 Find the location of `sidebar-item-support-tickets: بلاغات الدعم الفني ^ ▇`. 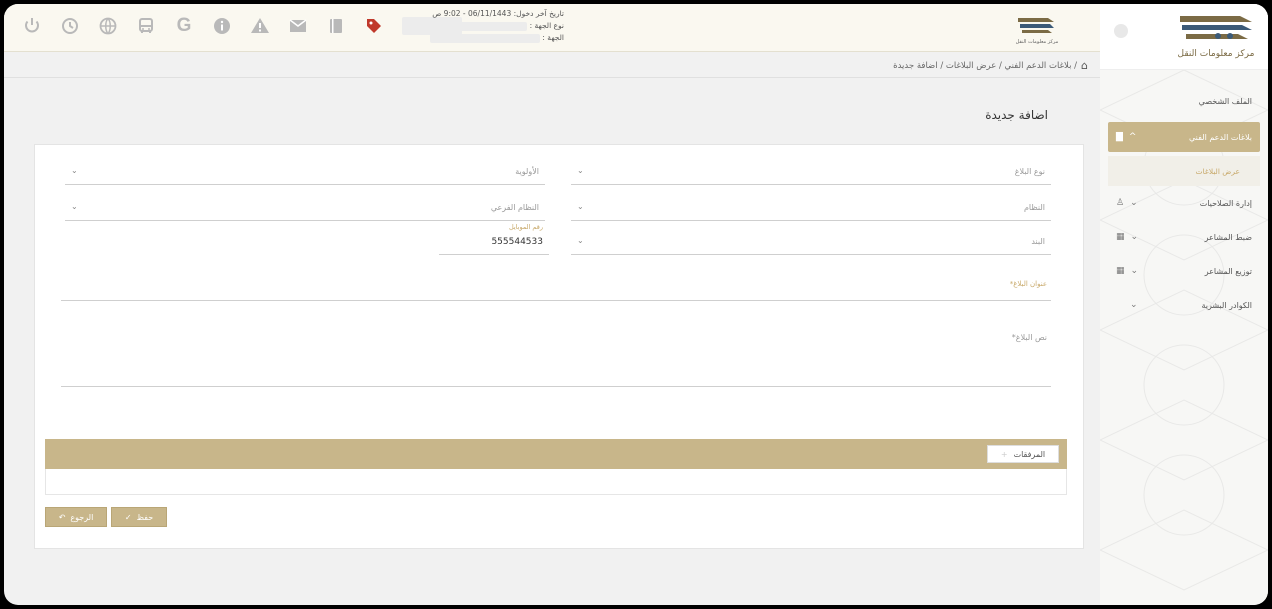

sidebar-item-support-tickets: بلاغات الدعم الفني ^ ▇ is located at coordinates (1184, 137).